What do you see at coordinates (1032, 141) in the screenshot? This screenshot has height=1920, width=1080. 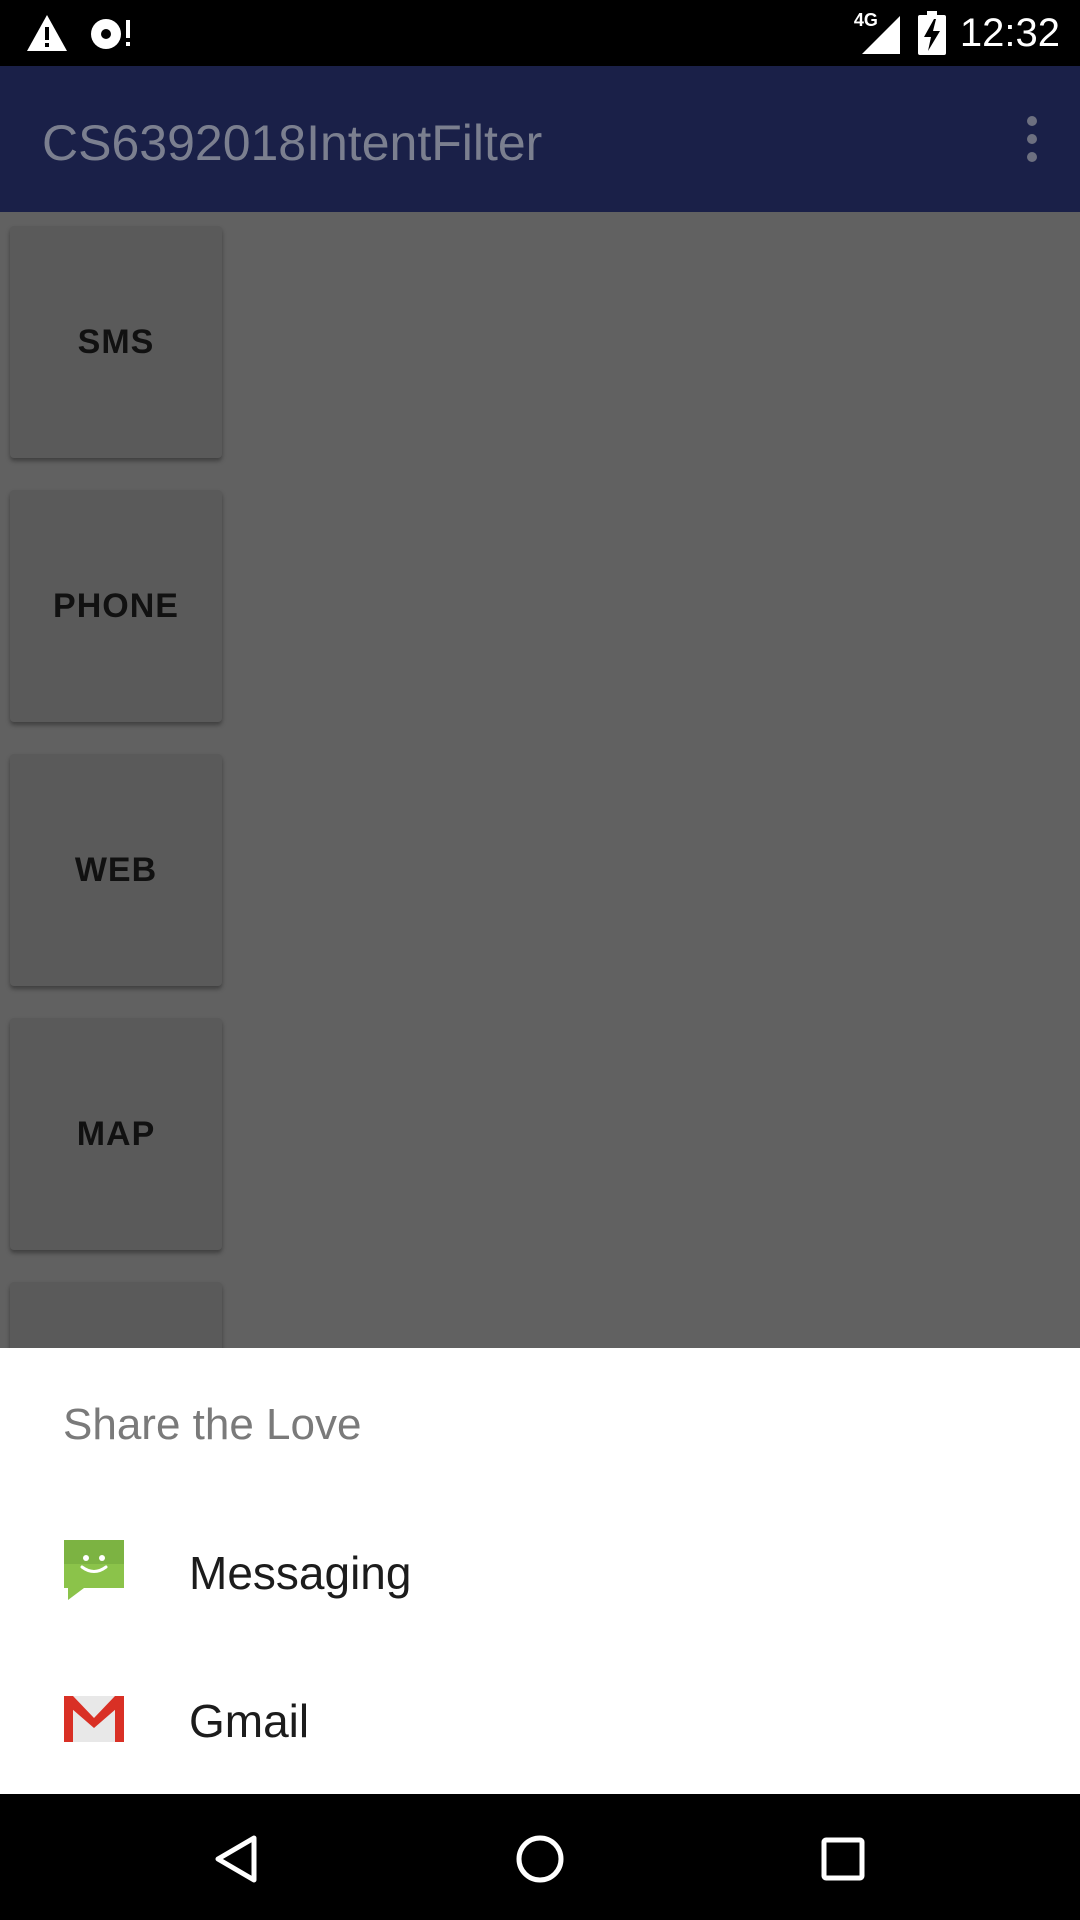 I see `more-vert-icon` at bounding box center [1032, 141].